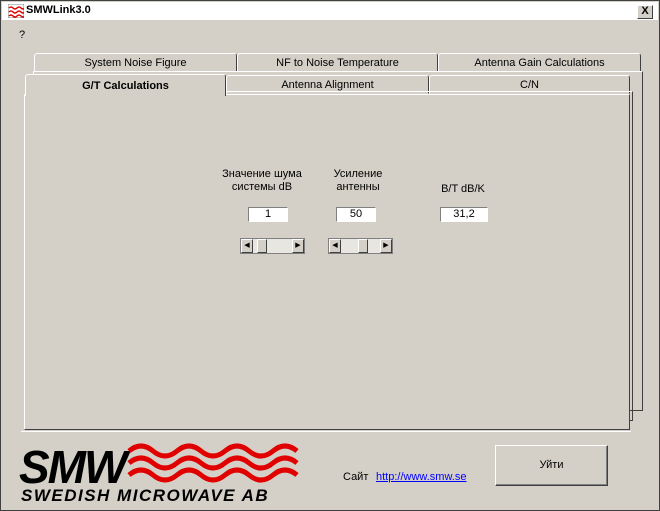  Describe the element at coordinates (421, 477) in the screenshot. I see `site-link: http://www.smw.se` at that location.